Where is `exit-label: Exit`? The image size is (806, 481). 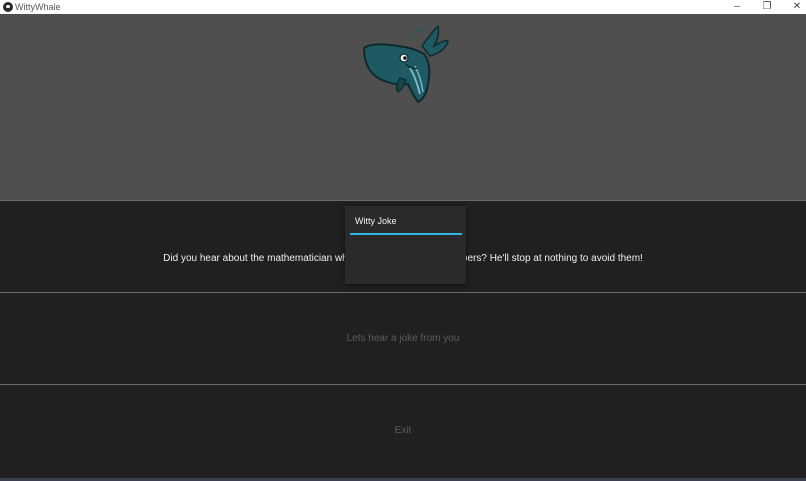
exit-label: Exit is located at coordinates (403, 430).